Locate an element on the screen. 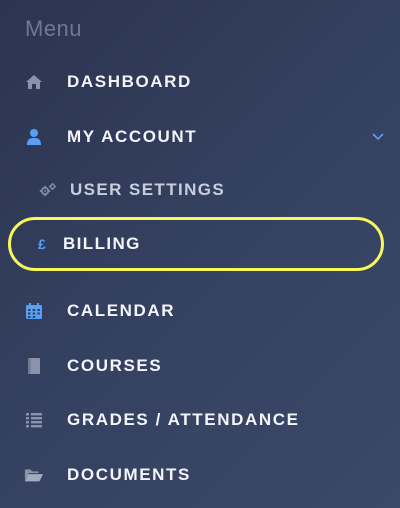 This screenshot has height=508, width=400. menu-item-label: MY ACCOUNT is located at coordinates (132, 136).